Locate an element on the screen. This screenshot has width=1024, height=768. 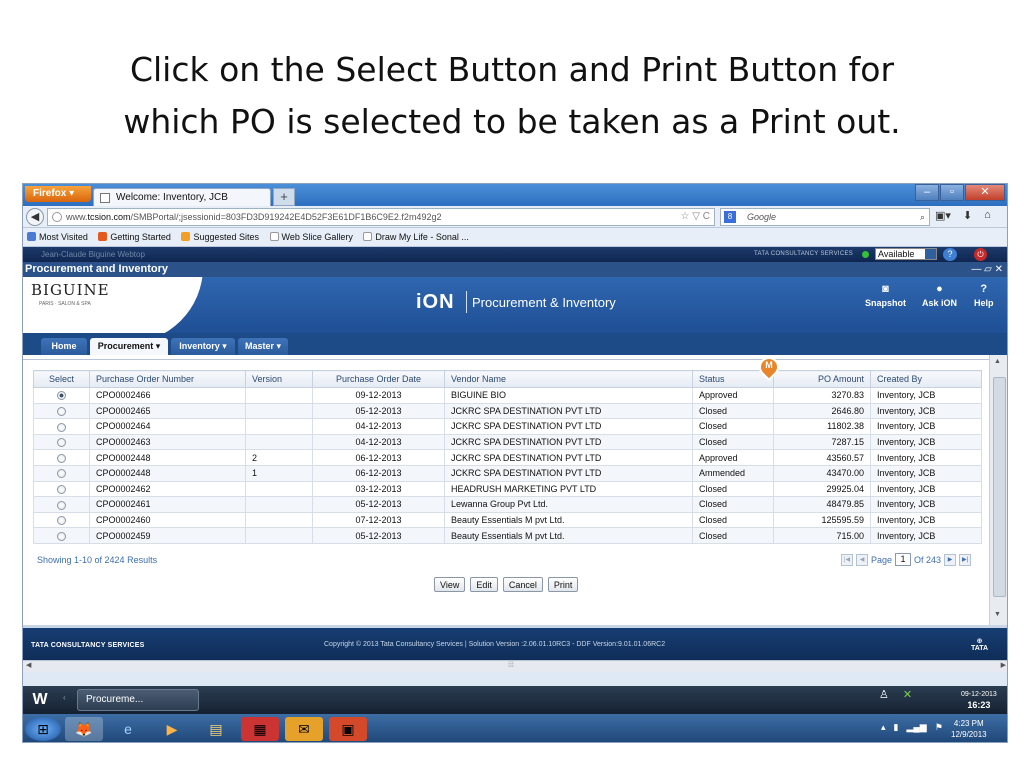
windows-start-icon: ⊞ is located at coordinates (43, 729).